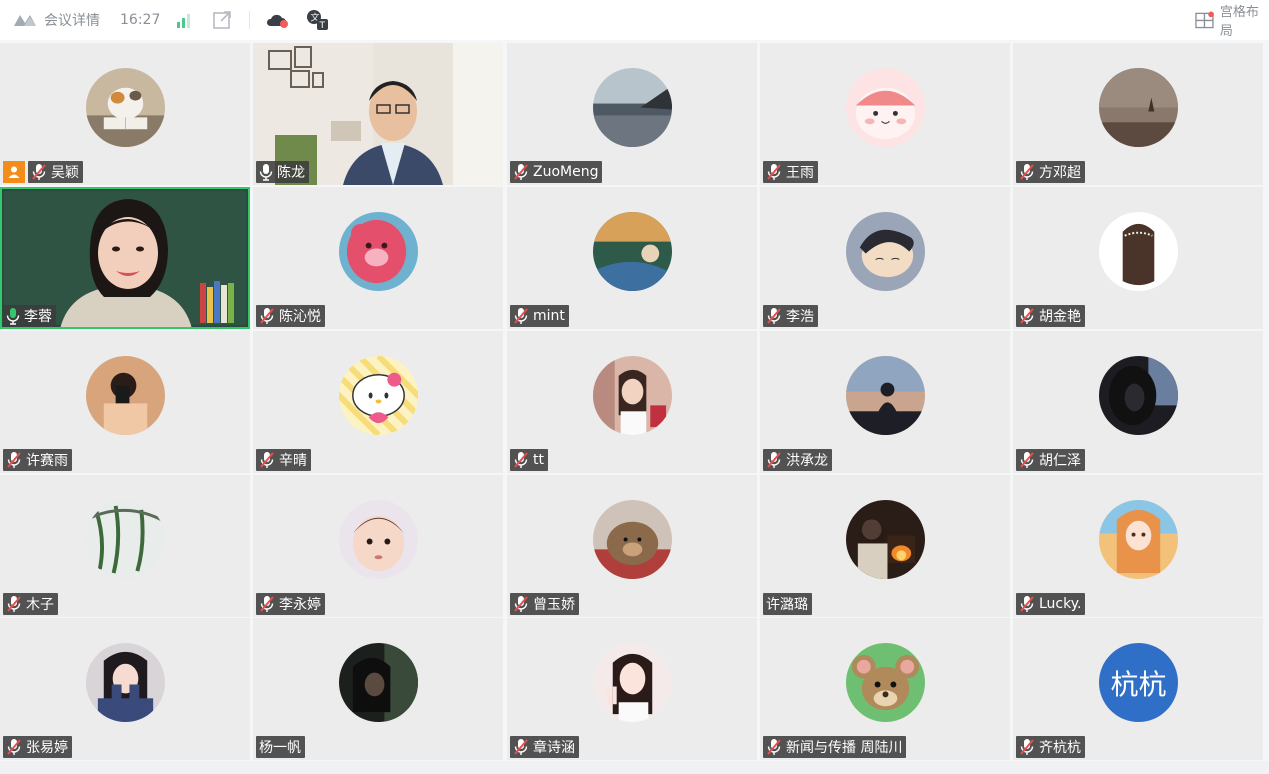 This screenshot has height=774, width=1269. What do you see at coordinates (290, 316) in the screenshot?
I see `participant-name-label: 陈沁悦` at bounding box center [290, 316].